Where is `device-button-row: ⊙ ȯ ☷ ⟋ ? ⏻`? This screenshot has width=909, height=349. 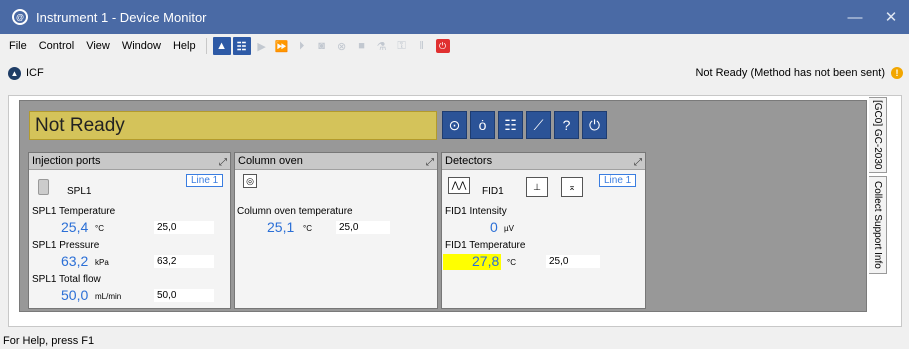 device-button-row: ⊙ ȯ ☷ ⟋ ? ⏻ is located at coordinates (526, 125).